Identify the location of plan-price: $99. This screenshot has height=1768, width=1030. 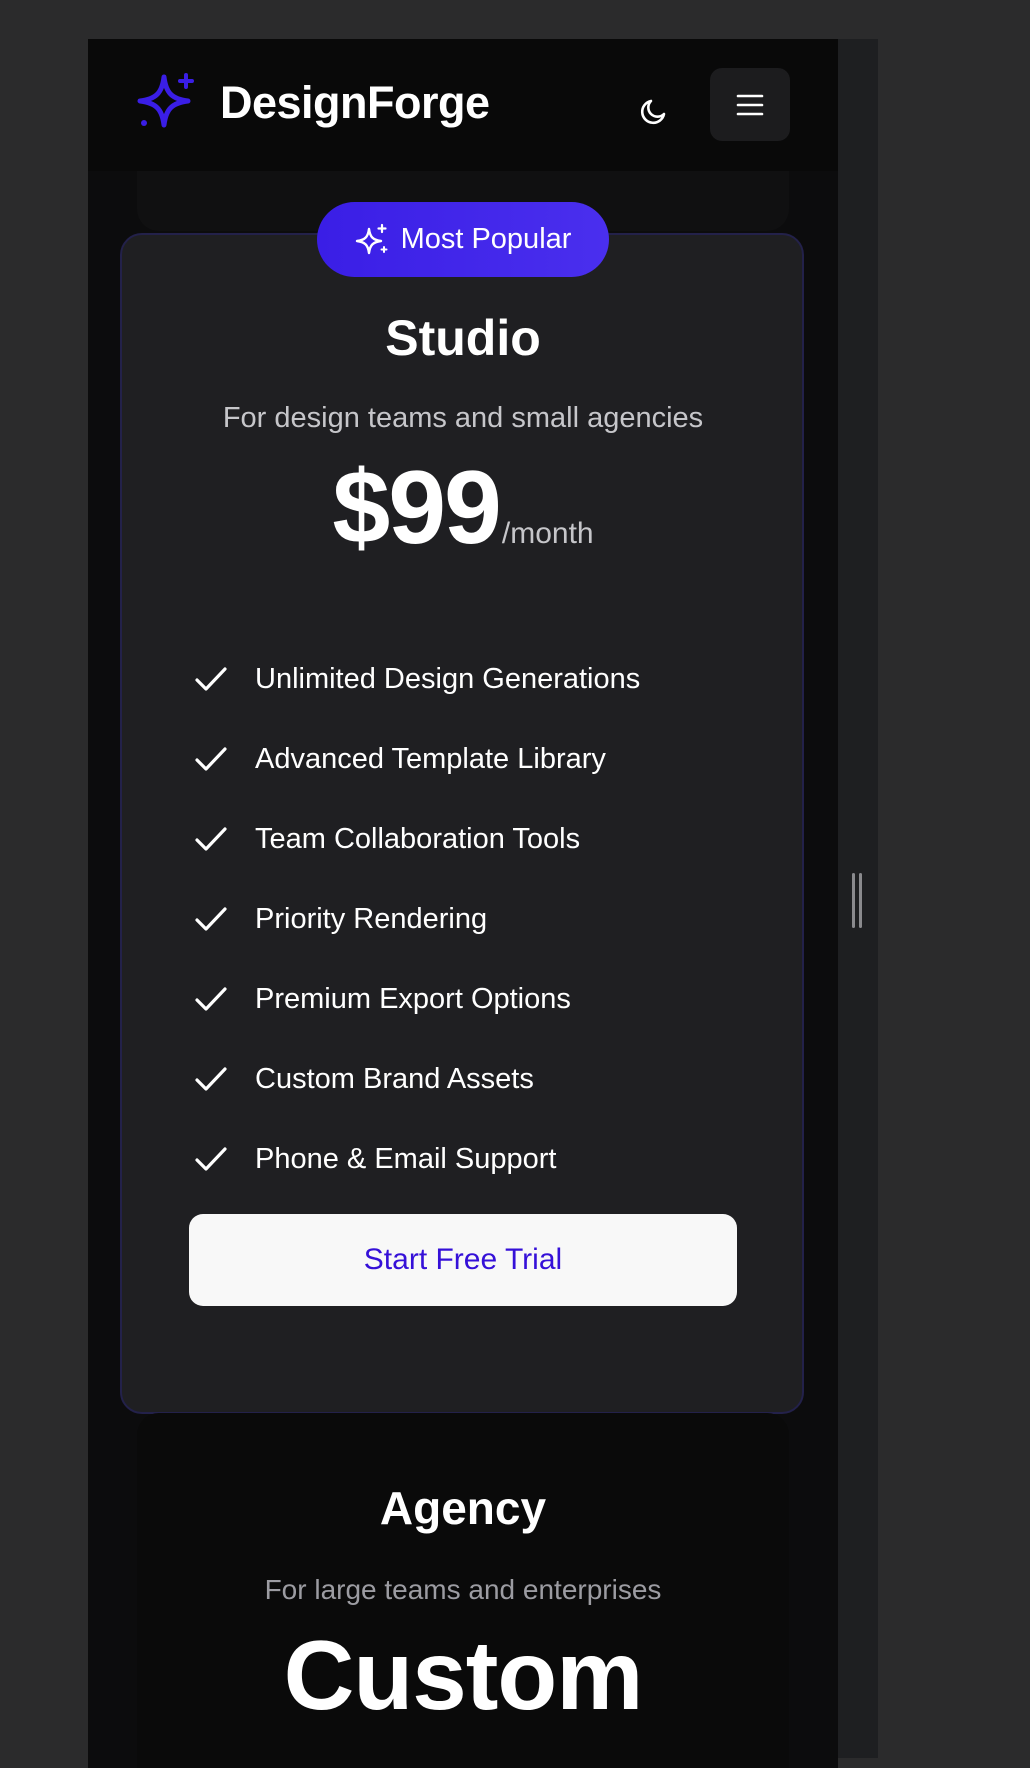
(417, 508).